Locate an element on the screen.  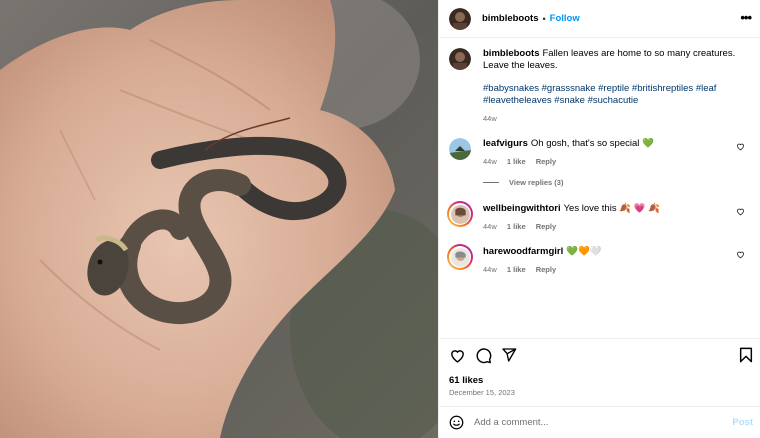
post-header: bimbleboots • Follow ••• is located at coordinates (599, 19).